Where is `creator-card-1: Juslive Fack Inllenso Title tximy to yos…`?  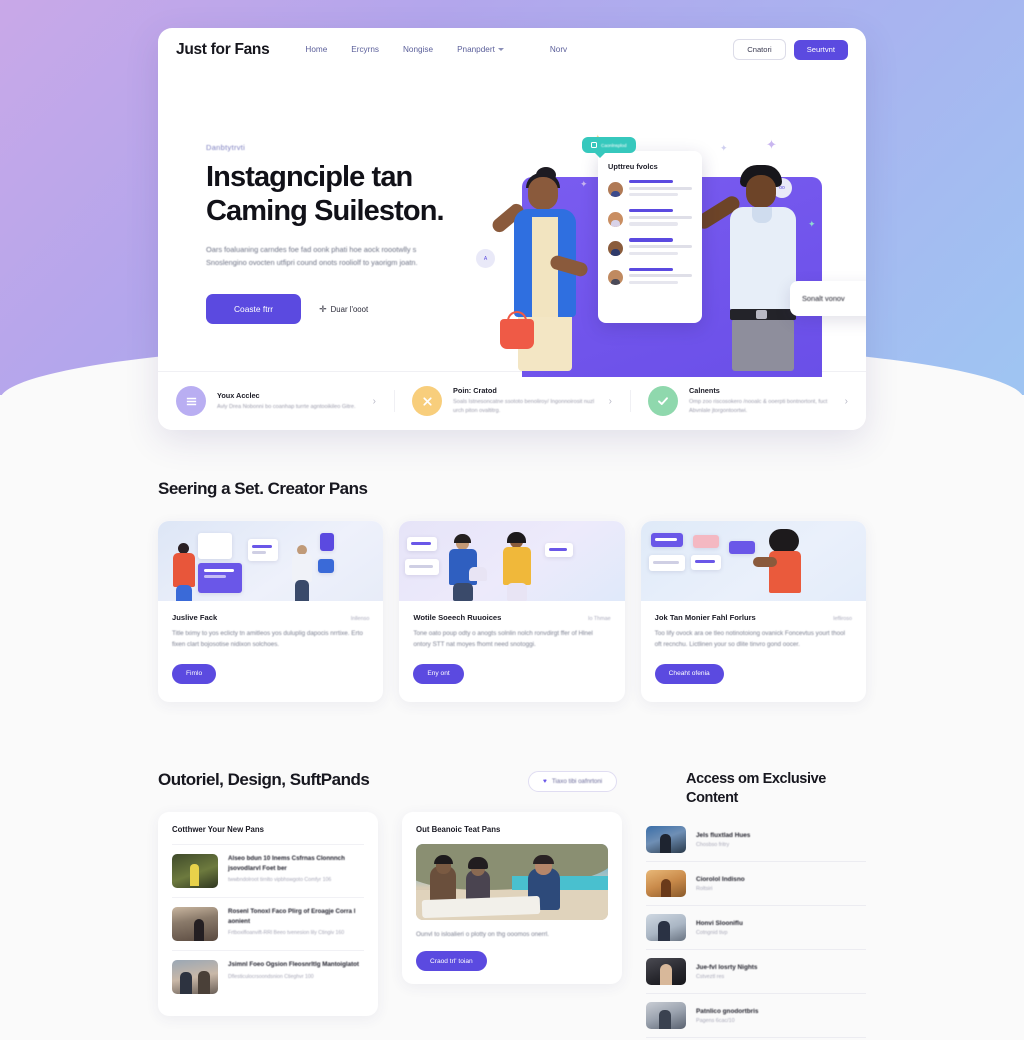
creator-card-1: Juslive Fack Inllenso Title tximy to yos… is located at coordinates (271, 611).